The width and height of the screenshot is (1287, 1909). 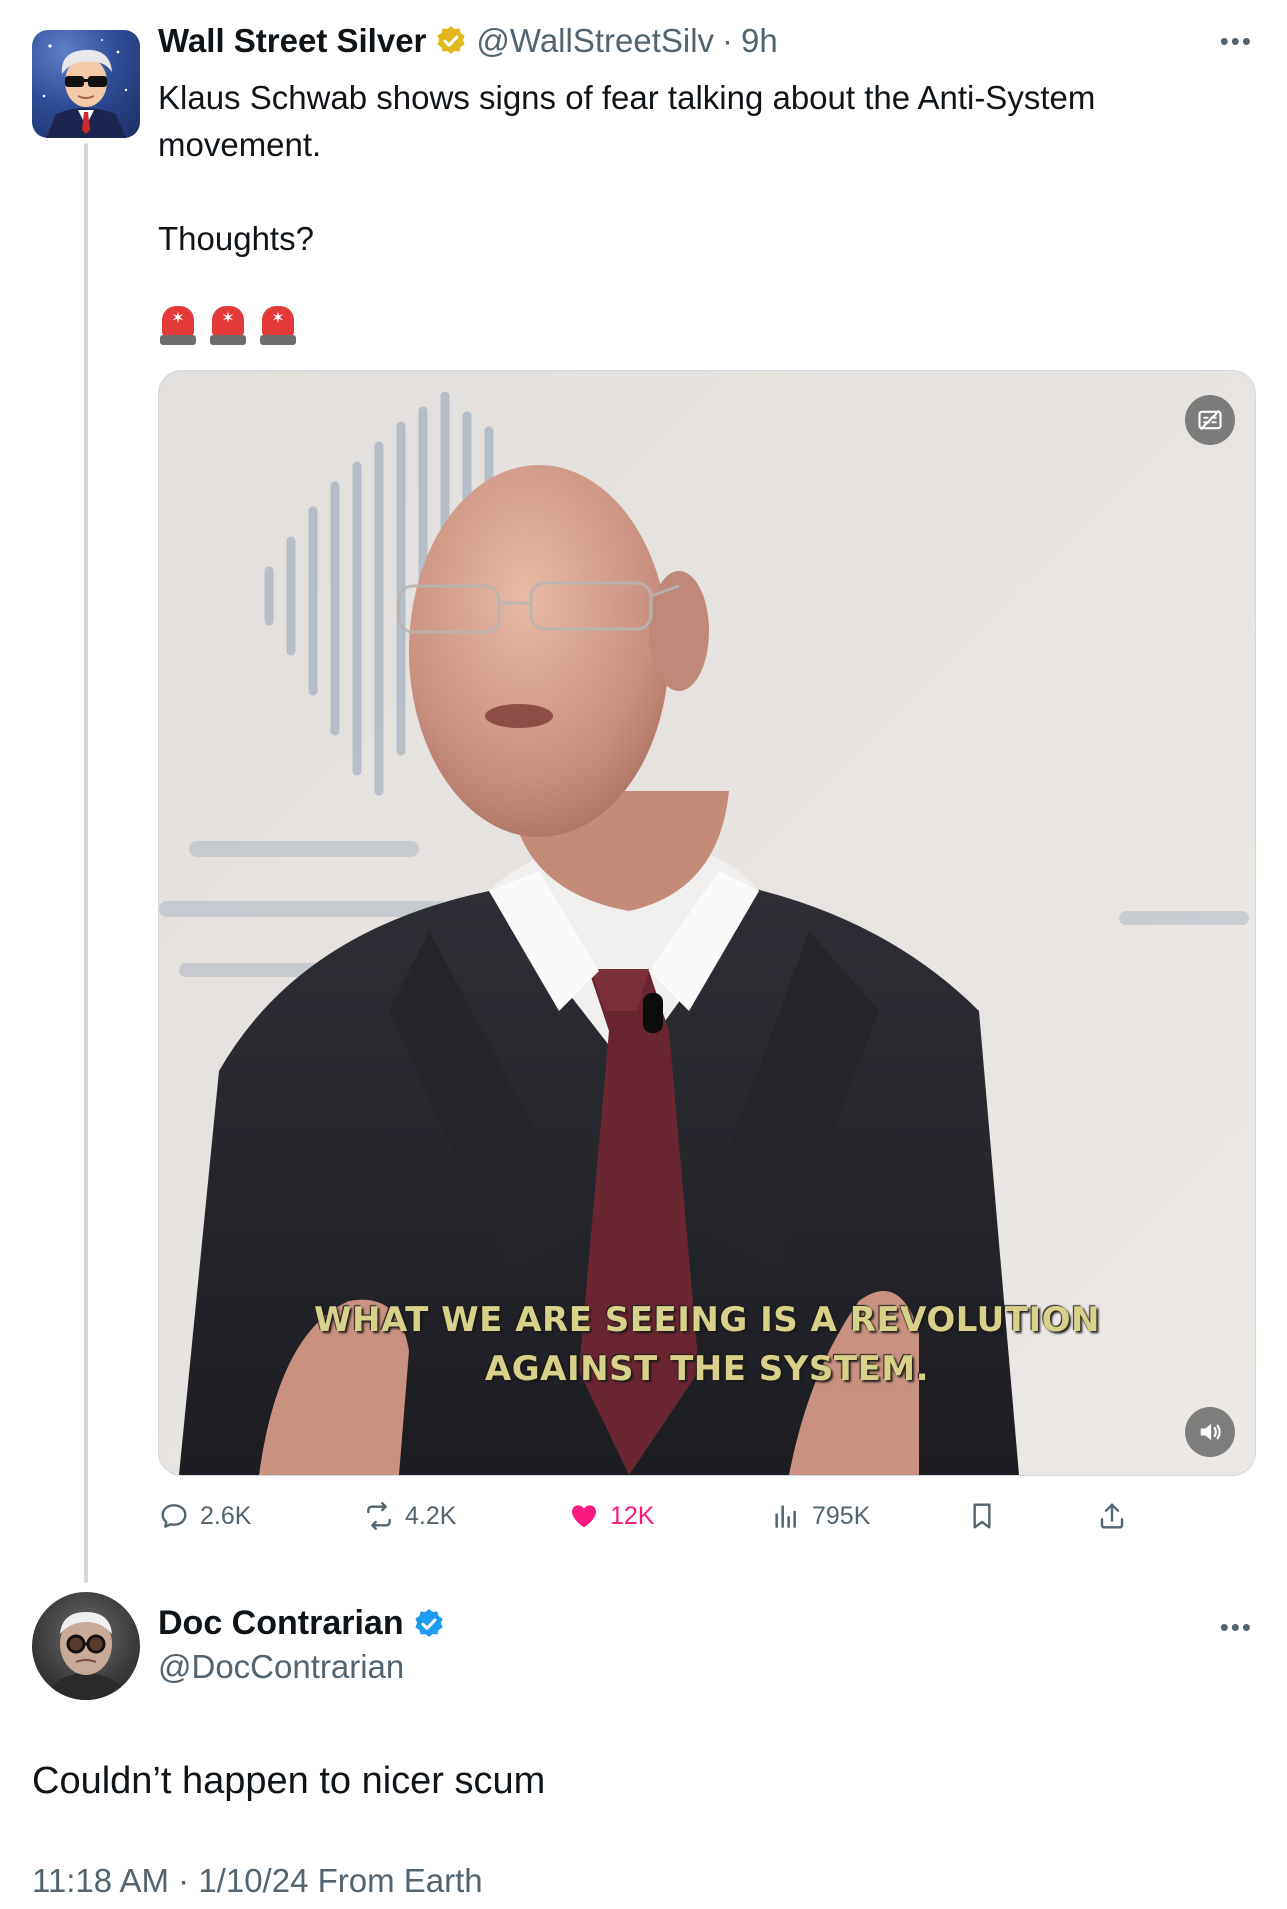 What do you see at coordinates (658, 1516) in the screenshot?
I see `action-bar: 2.6K 4.2K 12K 795K` at bounding box center [658, 1516].